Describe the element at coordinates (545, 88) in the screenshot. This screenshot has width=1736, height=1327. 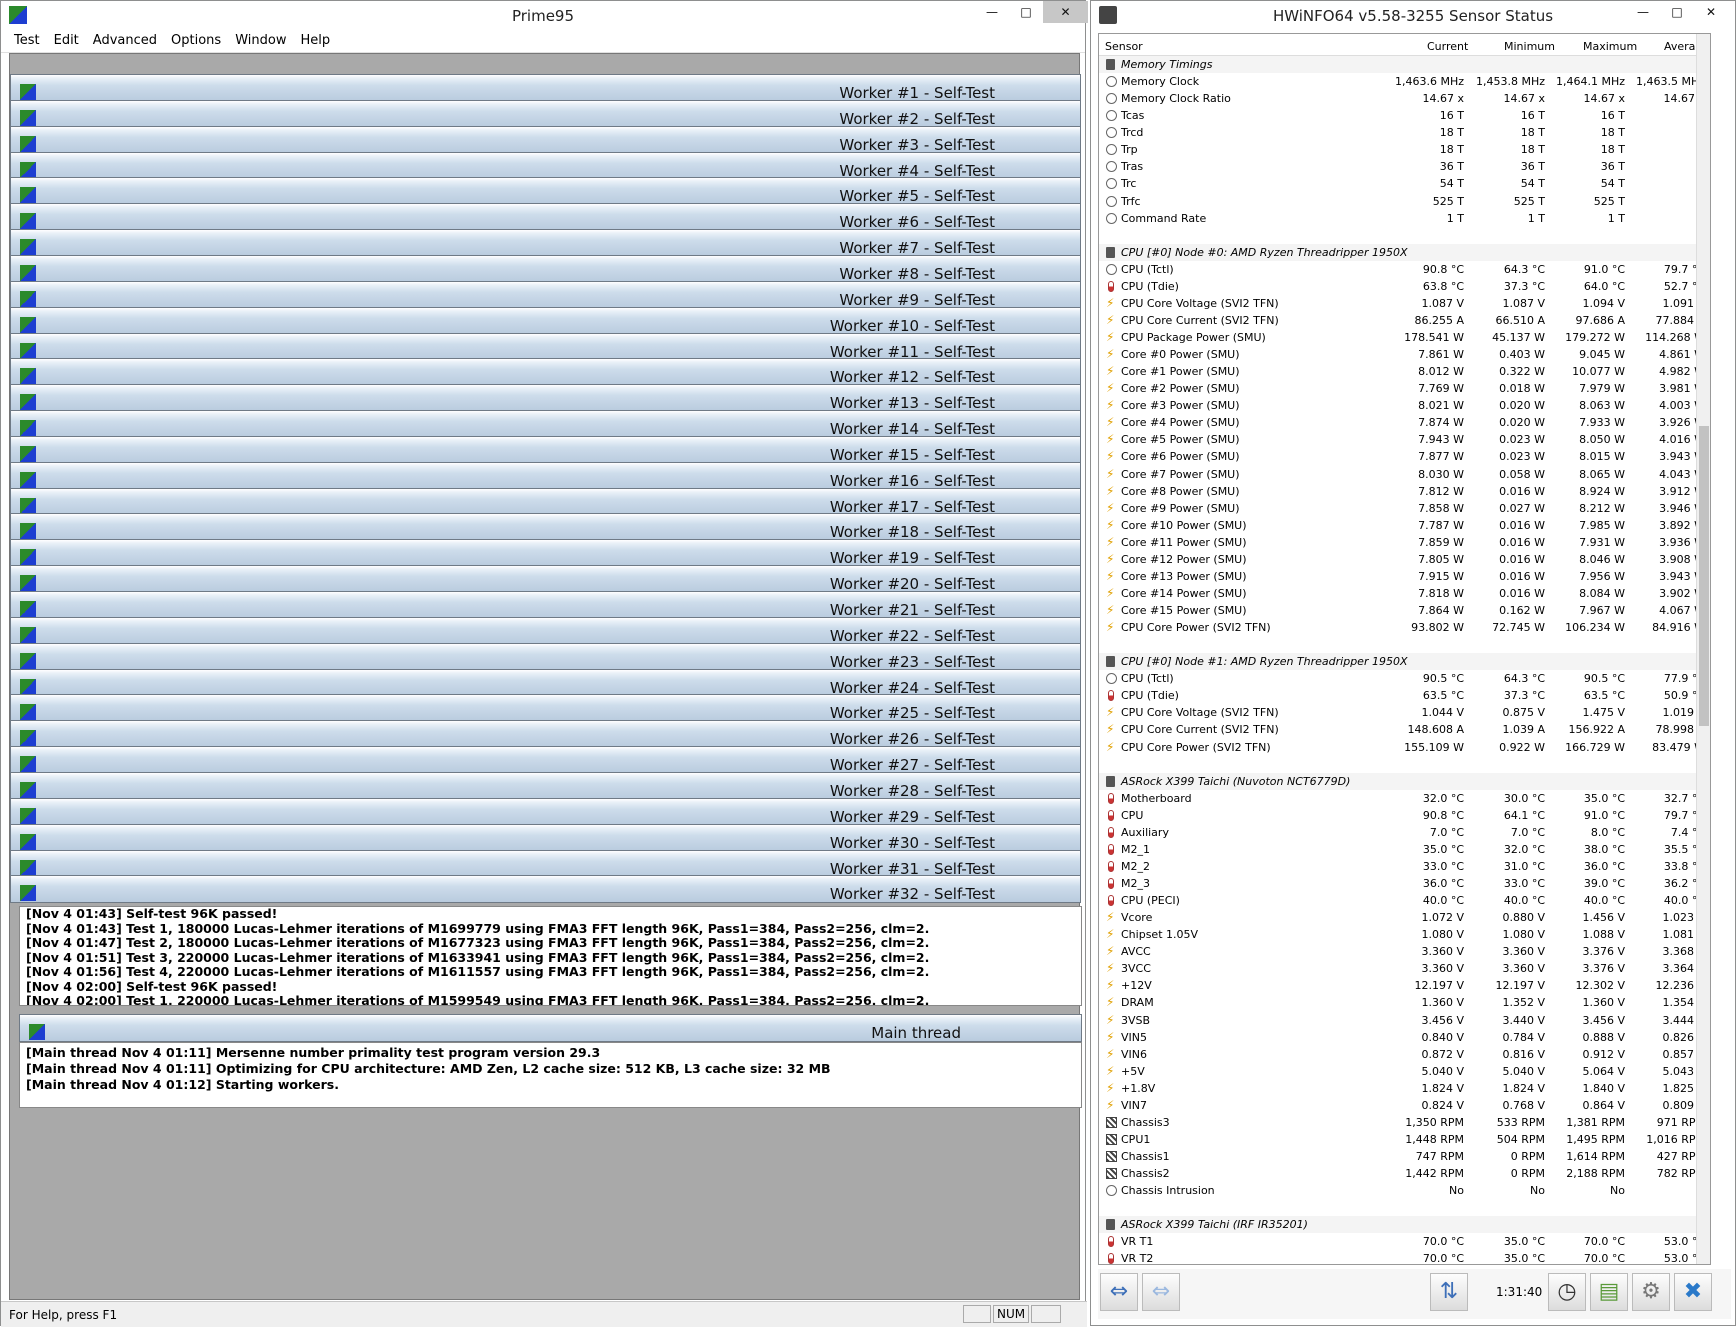
I see `worker-window-1: Worker #1 - Self-Test` at that location.